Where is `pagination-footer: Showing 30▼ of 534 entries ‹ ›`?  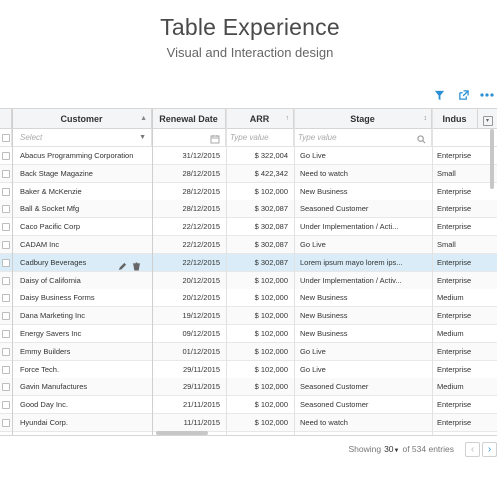
pagination-footer: Showing 30▼ of 534 entries ‹ › is located at coordinates (250, 450).